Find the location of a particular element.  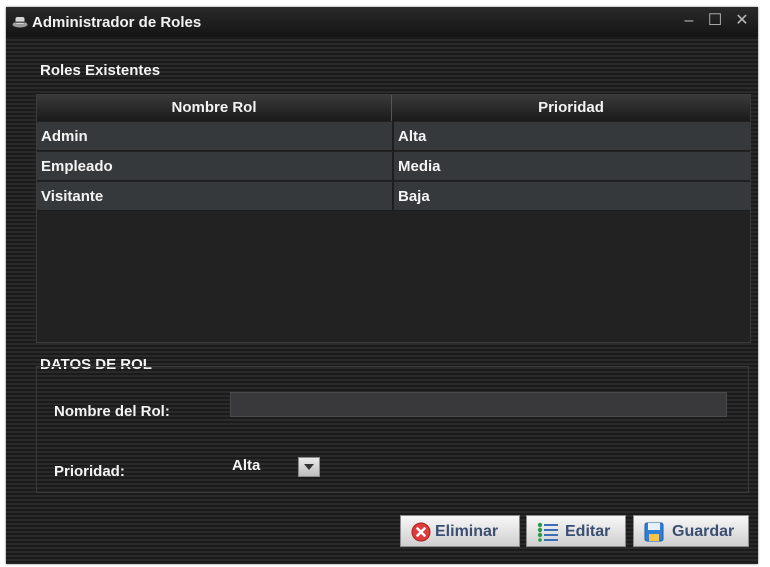

table-row: Empleado Media is located at coordinates (393, 167).